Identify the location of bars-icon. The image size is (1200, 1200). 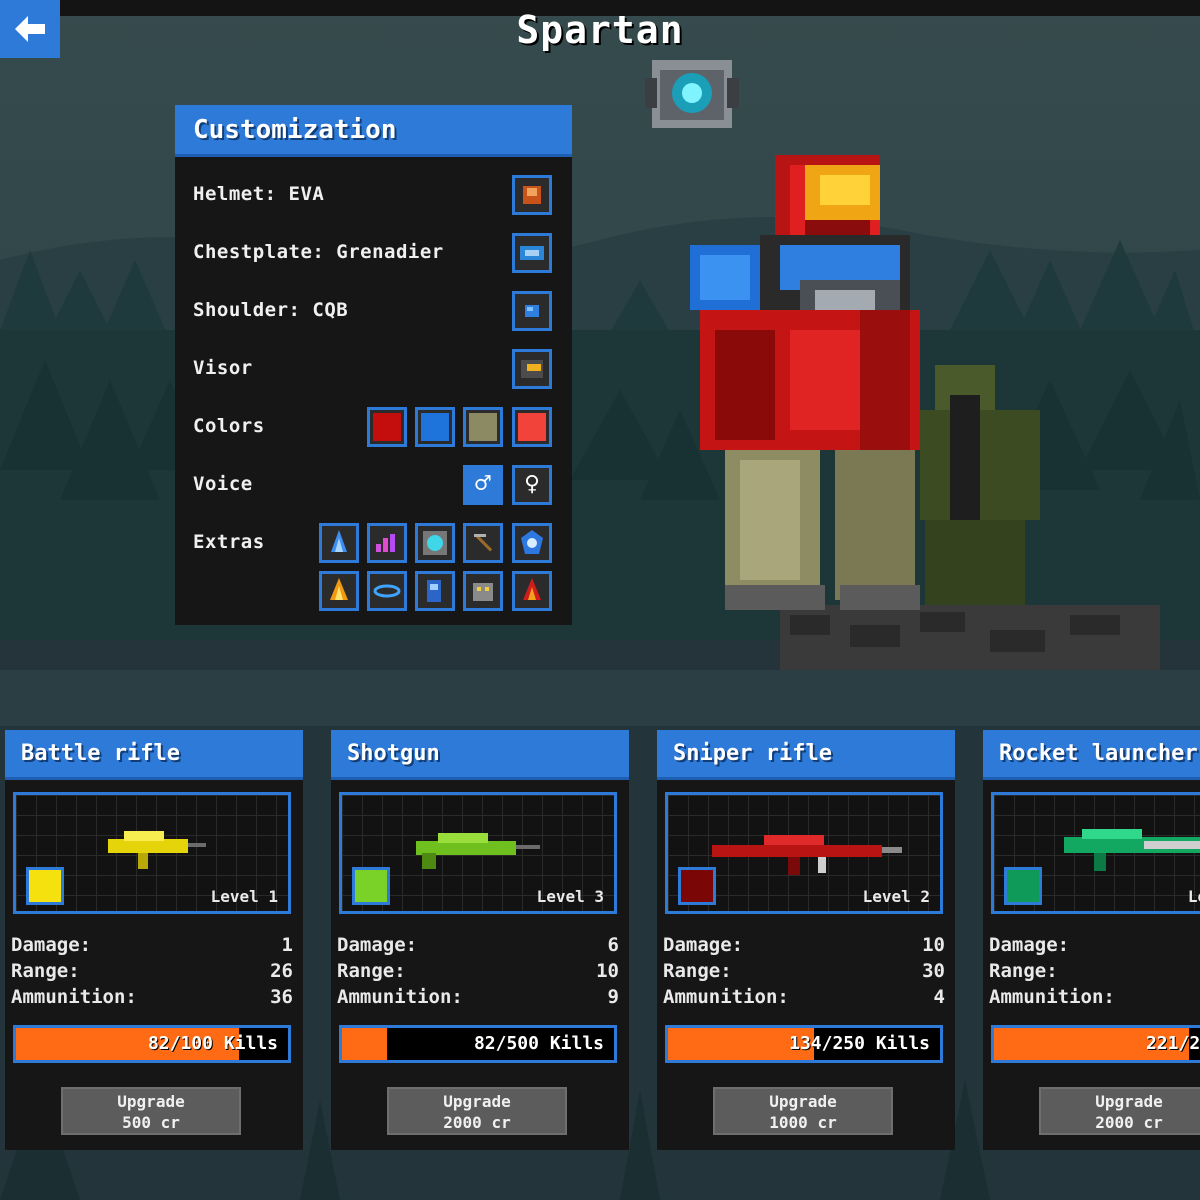
(385, 543).